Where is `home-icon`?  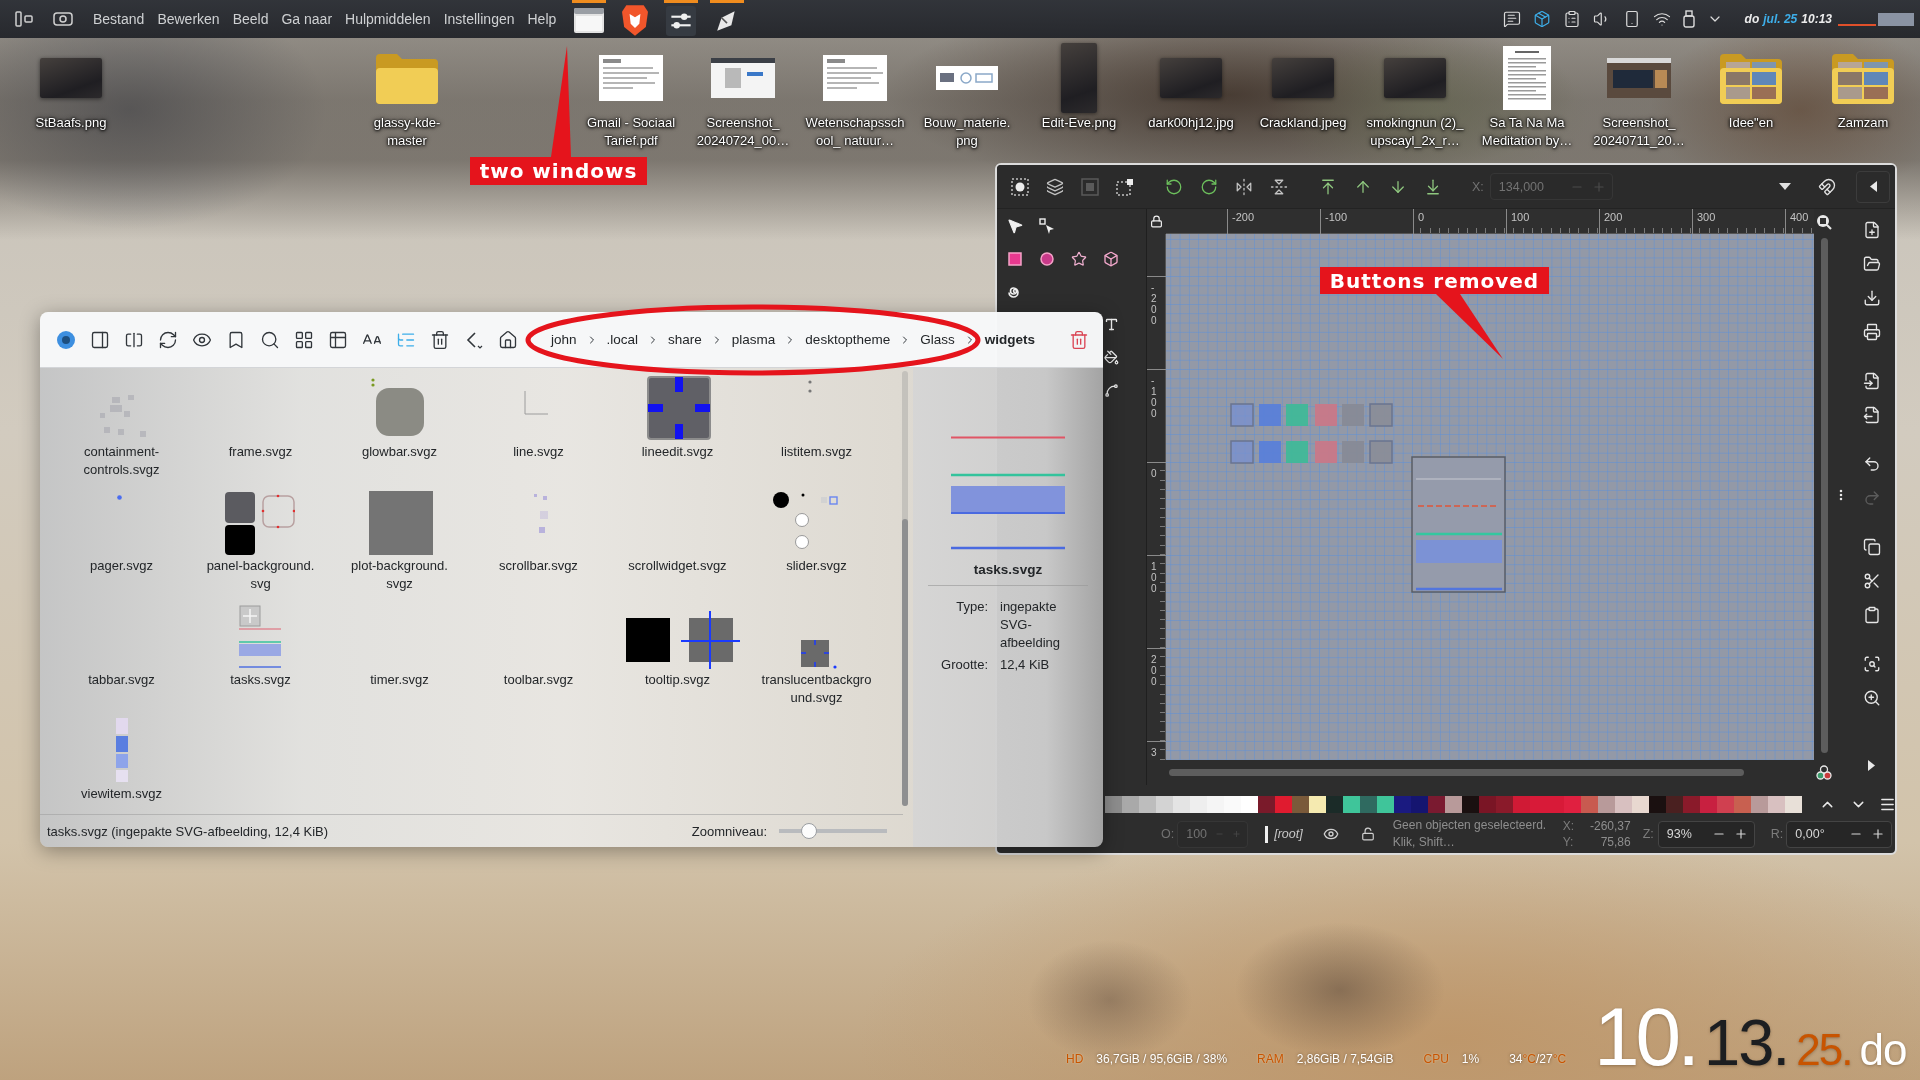 home-icon is located at coordinates (508, 339).